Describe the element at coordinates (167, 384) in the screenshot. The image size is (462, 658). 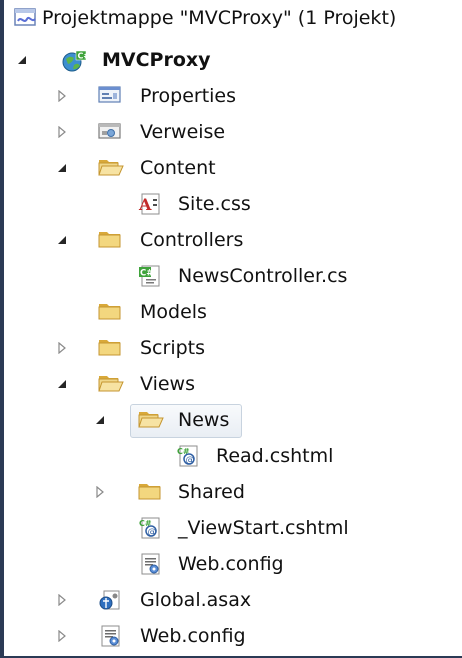
I see `tree-item-label: Views` at that location.